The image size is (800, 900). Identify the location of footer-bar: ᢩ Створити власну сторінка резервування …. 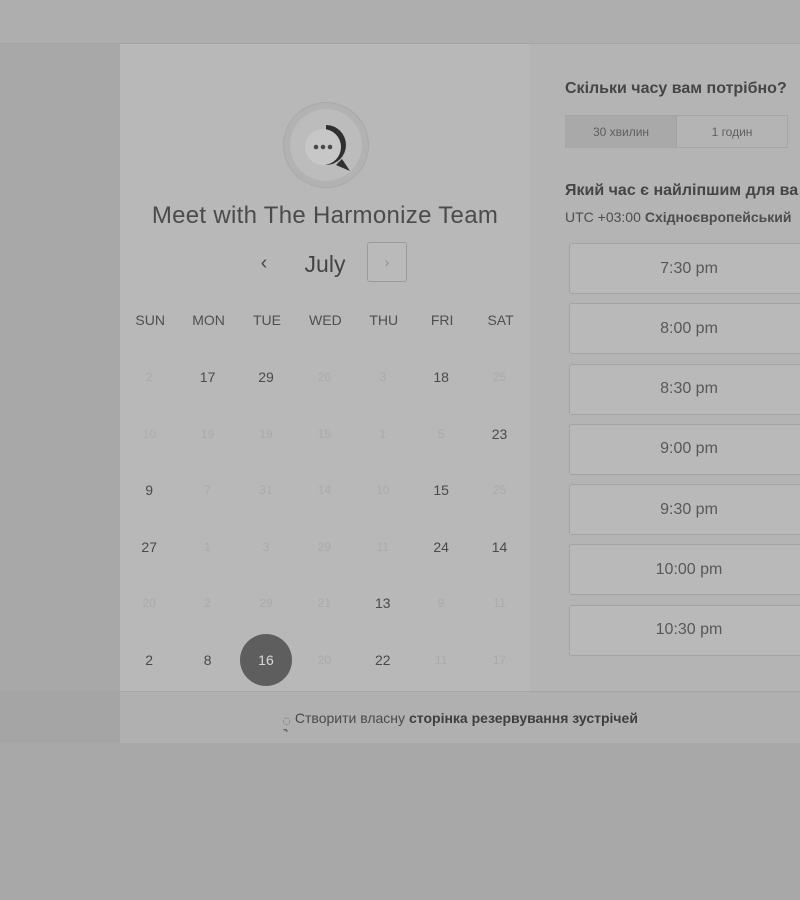
(460, 717).